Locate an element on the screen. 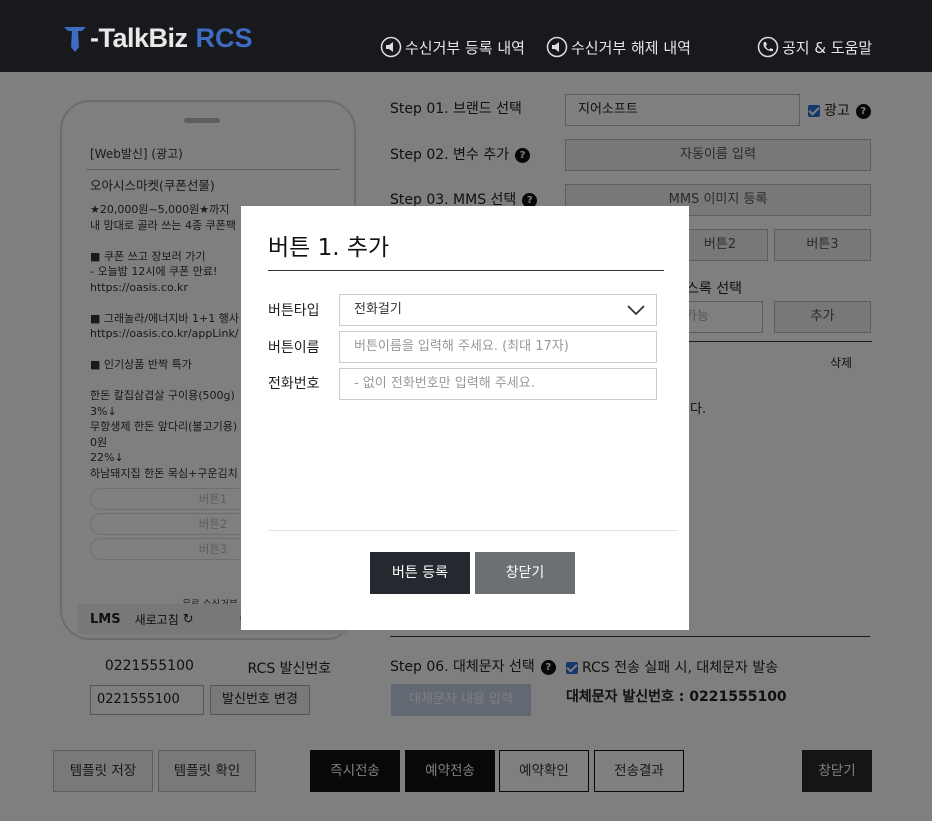 The image size is (932, 821). modal-close-button: 창닫기 is located at coordinates (525, 573).